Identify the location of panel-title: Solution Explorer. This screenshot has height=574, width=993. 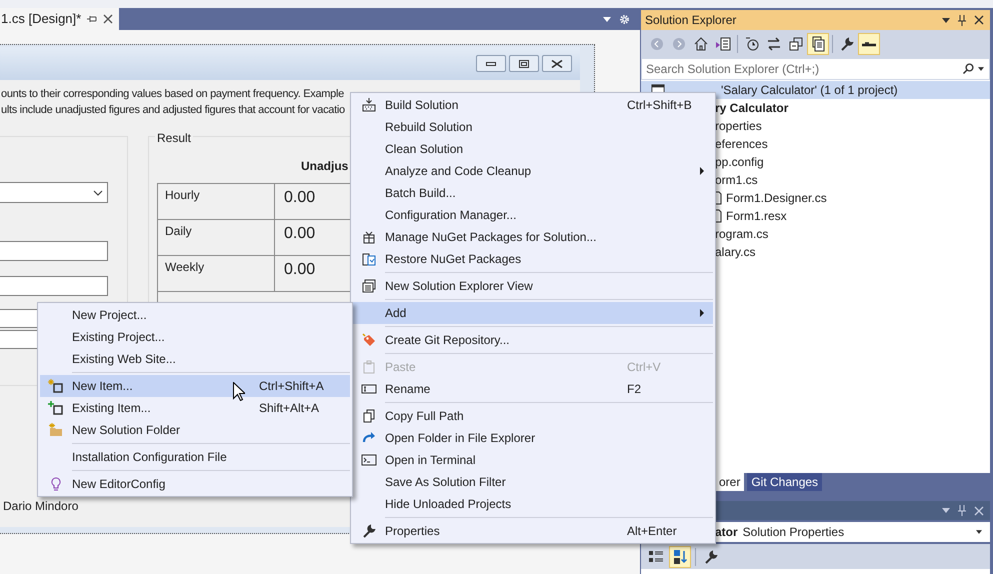
(691, 20).